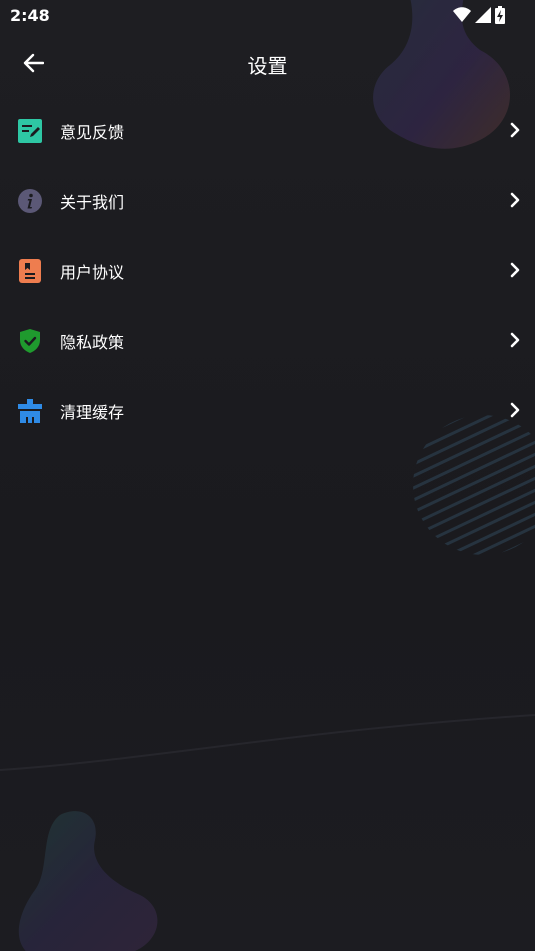 This screenshot has height=951, width=535. I want to click on menu-item-label: 清理缓存, so click(92, 412).